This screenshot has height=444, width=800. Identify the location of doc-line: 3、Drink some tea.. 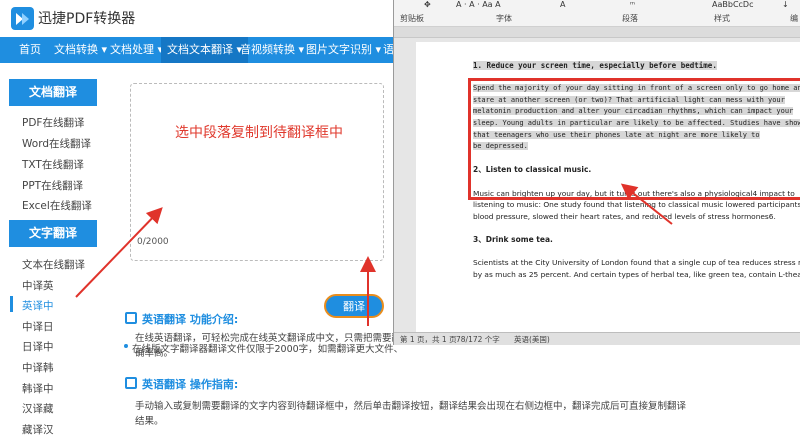
(513, 239).